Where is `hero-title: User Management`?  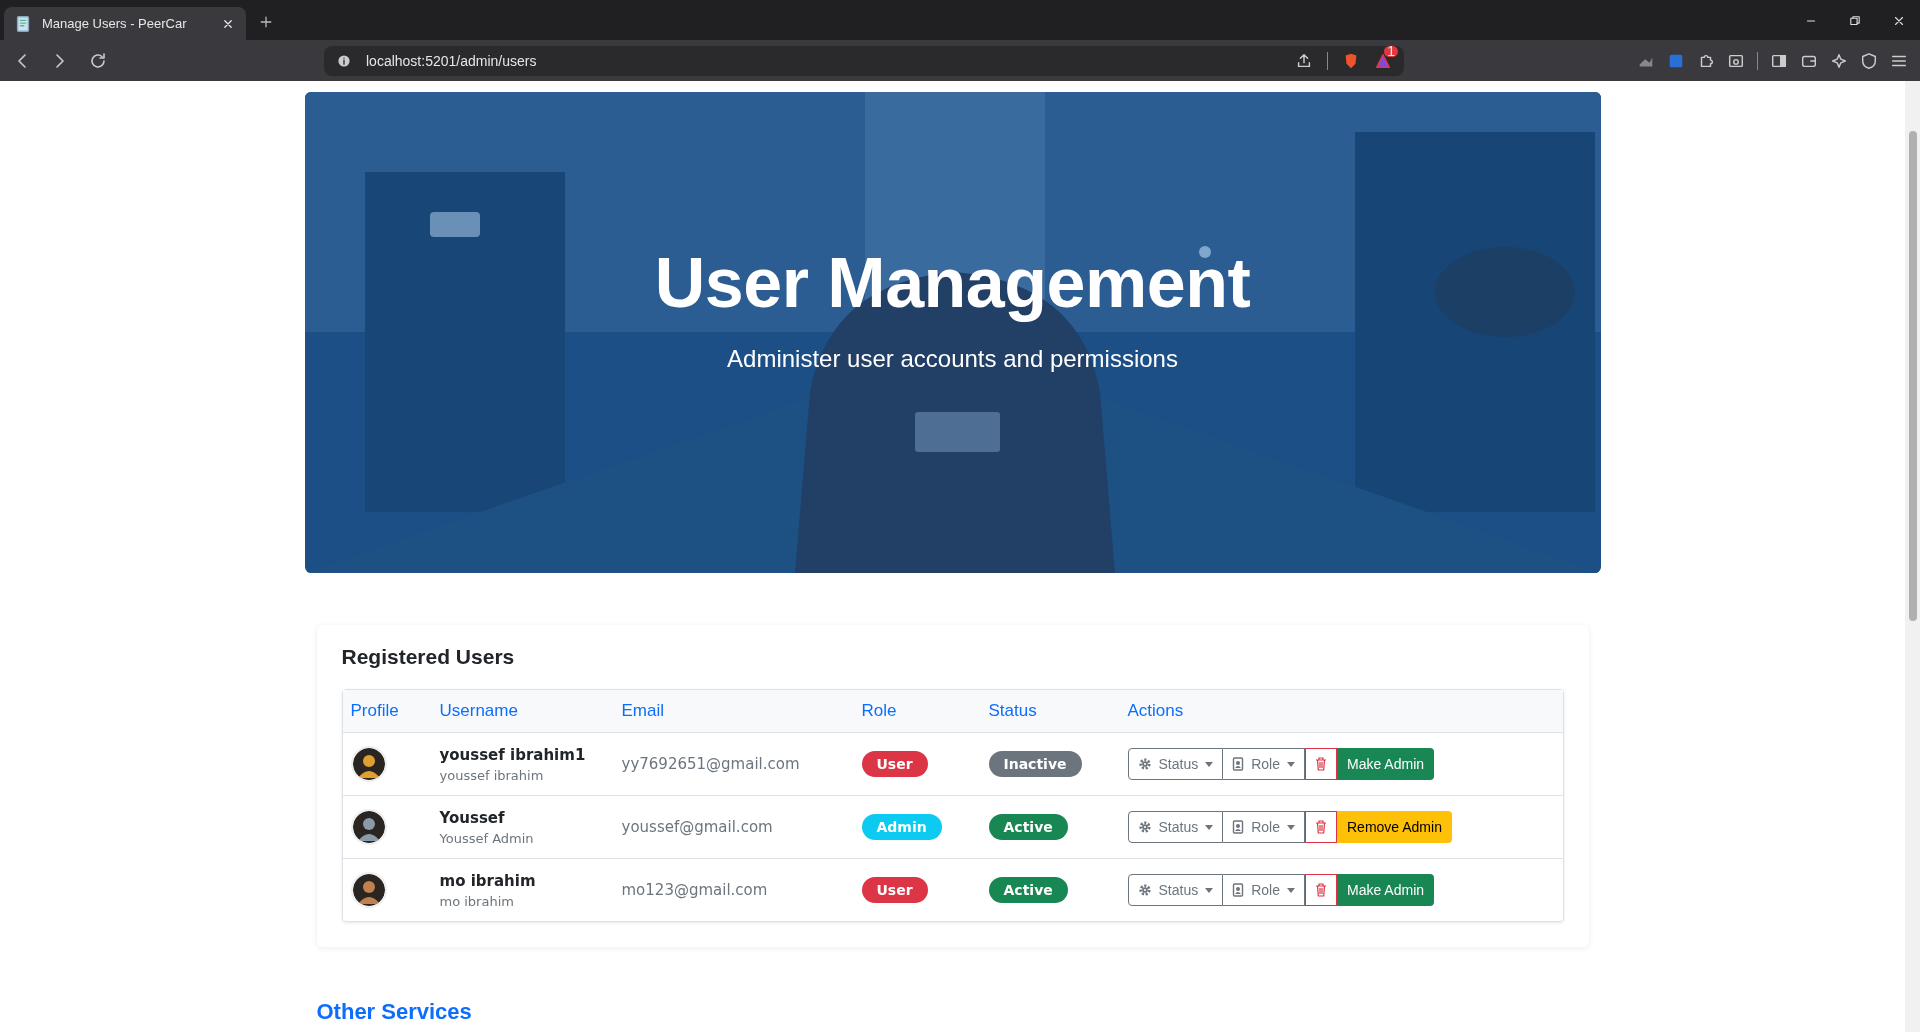
hero-title: User Management is located at coordinates (952, 282).